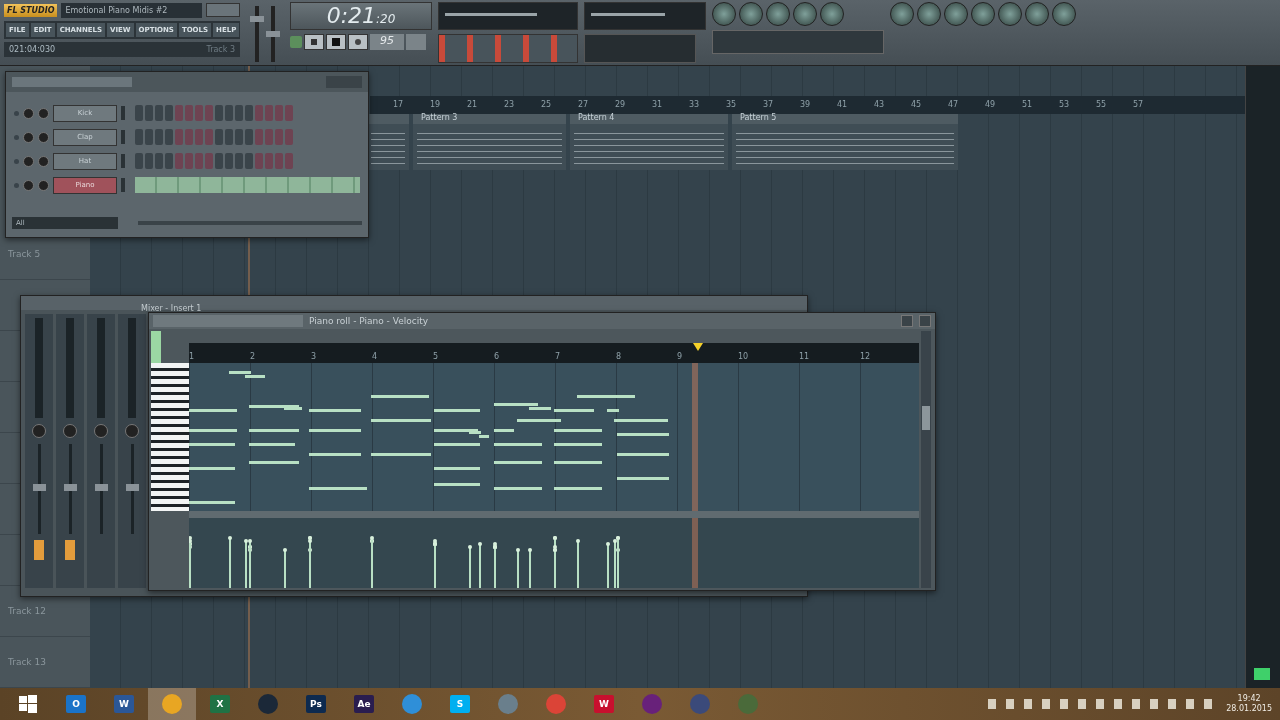 The height and width of the screenshot is (720, 1280). Describe the element at coordinates (907, 321) in the screenshot. I see `maximize-icon` at that location.